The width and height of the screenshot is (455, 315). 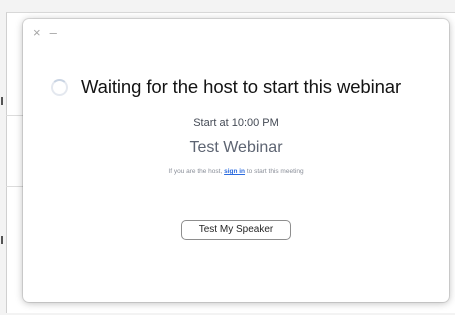 I want to click on minimize-icon: –, so click(x=53, y=32).